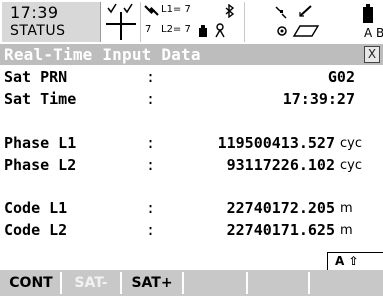 The width and height of the screenshot is (383, 296). What do you see at coordinates (191, 100) in the screenshot?
I see `row-sat-time: Sat Time : 17:39:27` at bounding box center [191, 100].